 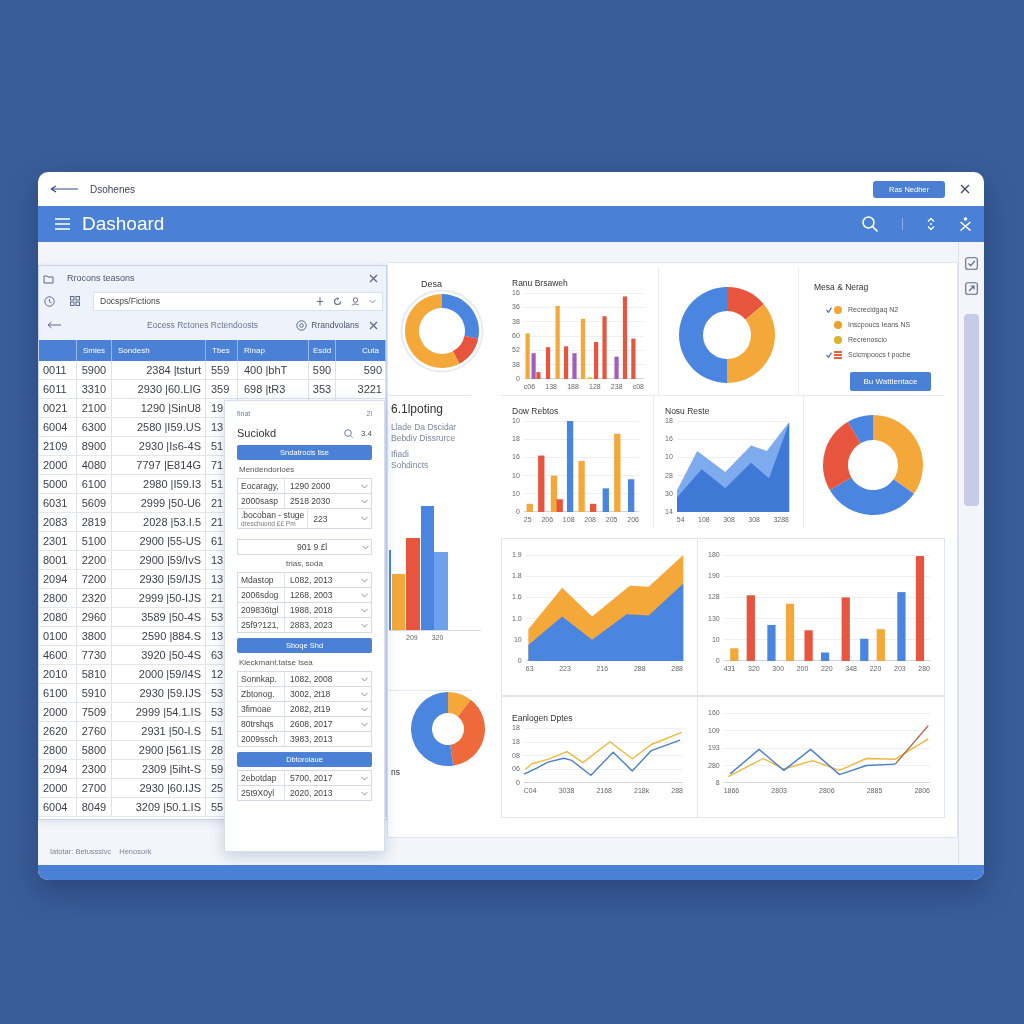 What do you see at coordinates (170, 693) in the screenshot?
I see `table-cell: 2930 |59.IJS` at bounding box center [170, 693].